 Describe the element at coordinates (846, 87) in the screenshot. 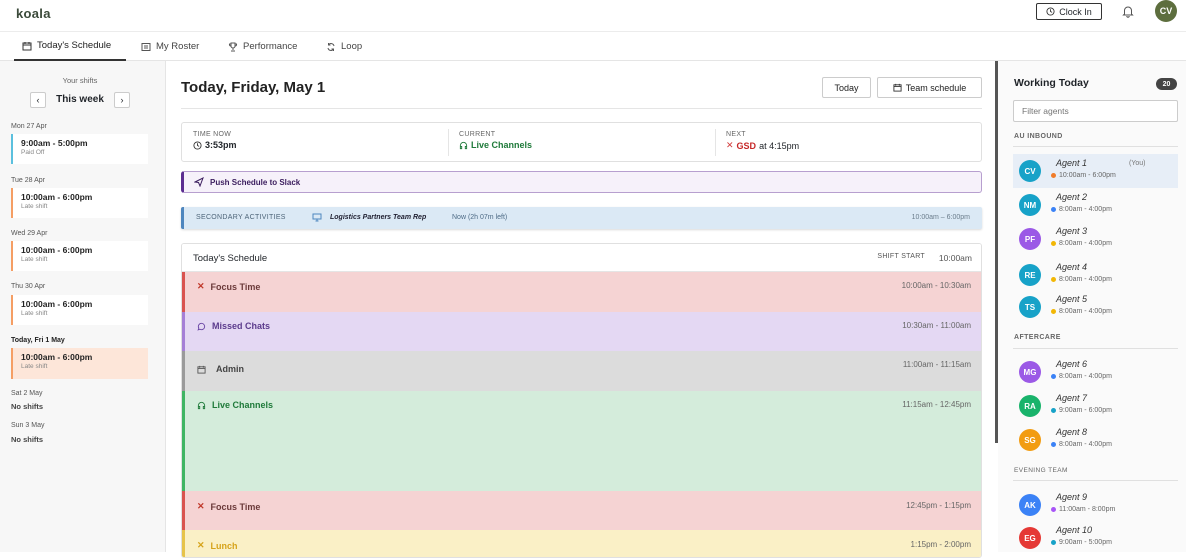

I see `today-button: Today` at that location.